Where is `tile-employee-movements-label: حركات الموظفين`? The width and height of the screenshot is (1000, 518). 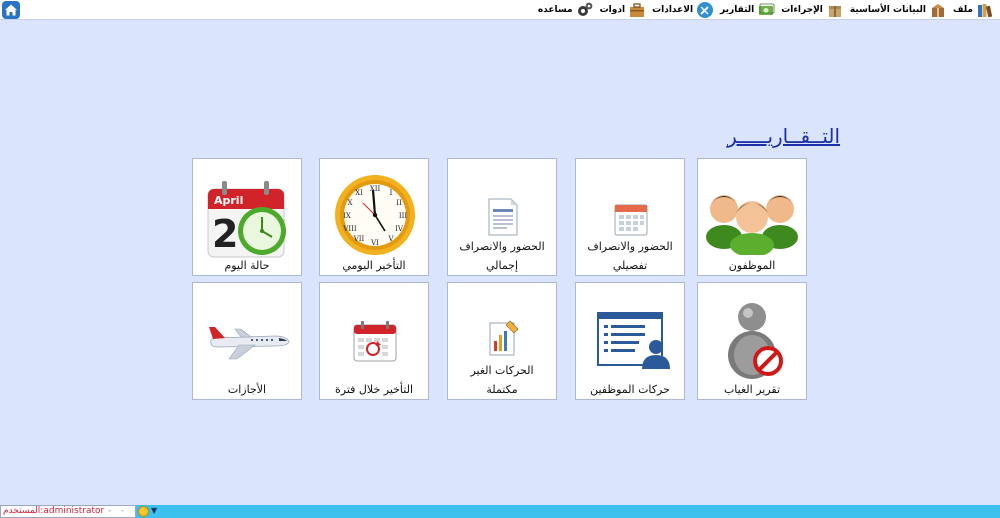 tile-employee-movements-label: حركات الموظفين is located at coordinates (630, 389).